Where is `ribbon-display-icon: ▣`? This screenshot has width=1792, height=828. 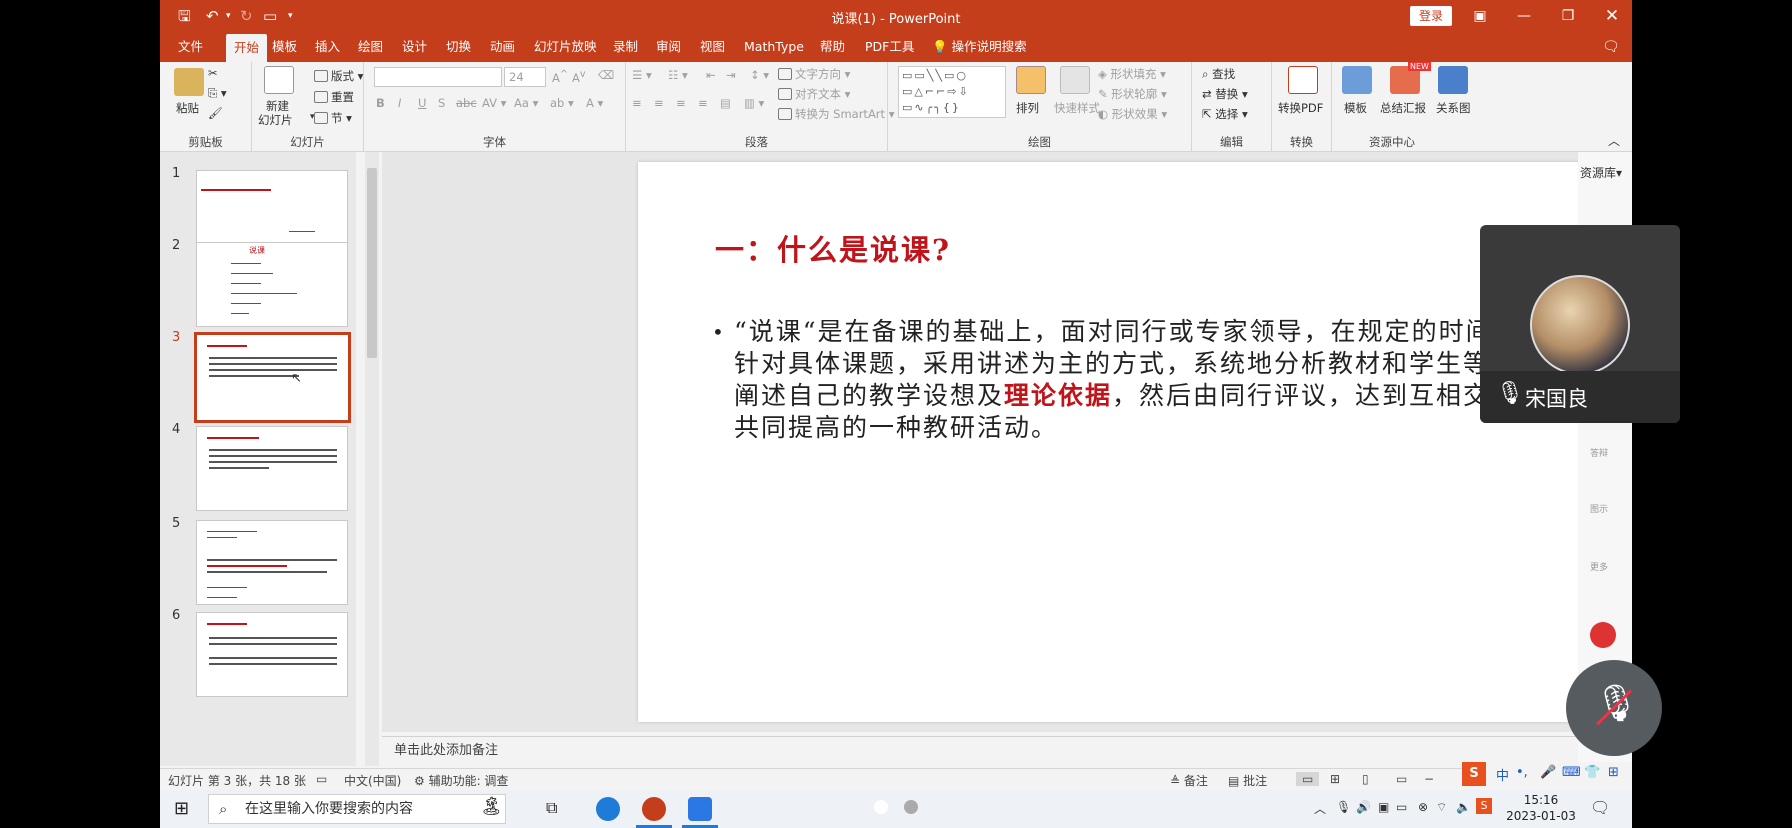 ribbon-display-icon: ▣ is located at coordinates (1480, 16).